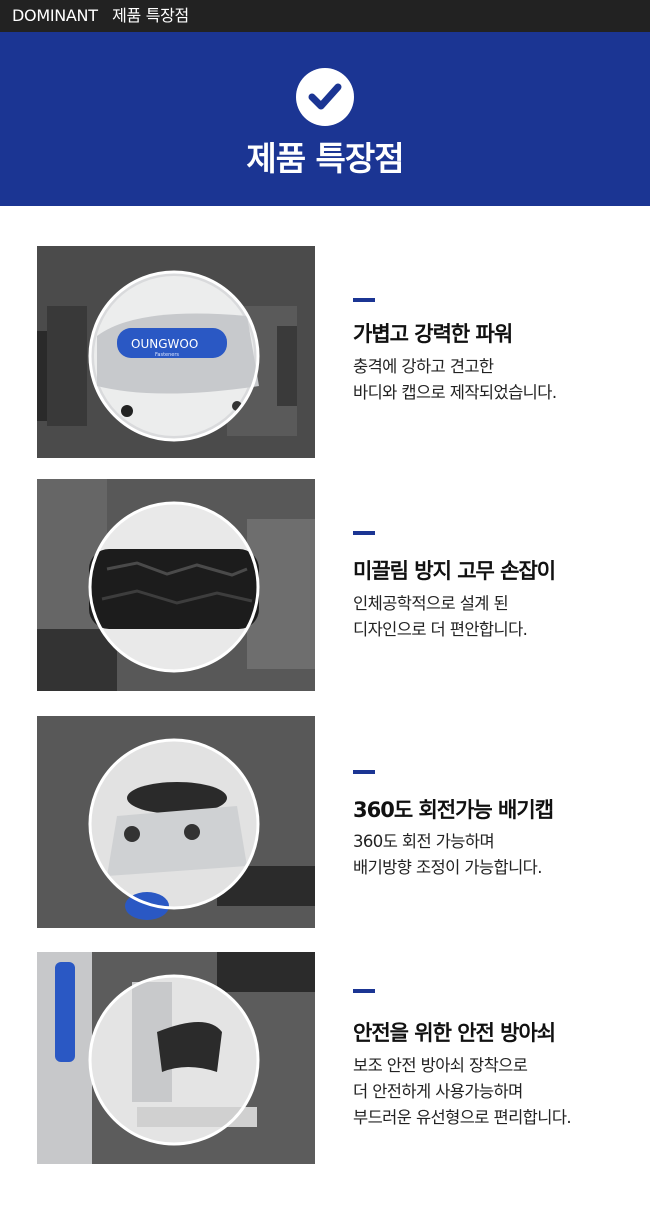  Describe the element at coordinates (424, 841) in the screenshot. I see `description-line: 360도 회전 가능하며` at that location.